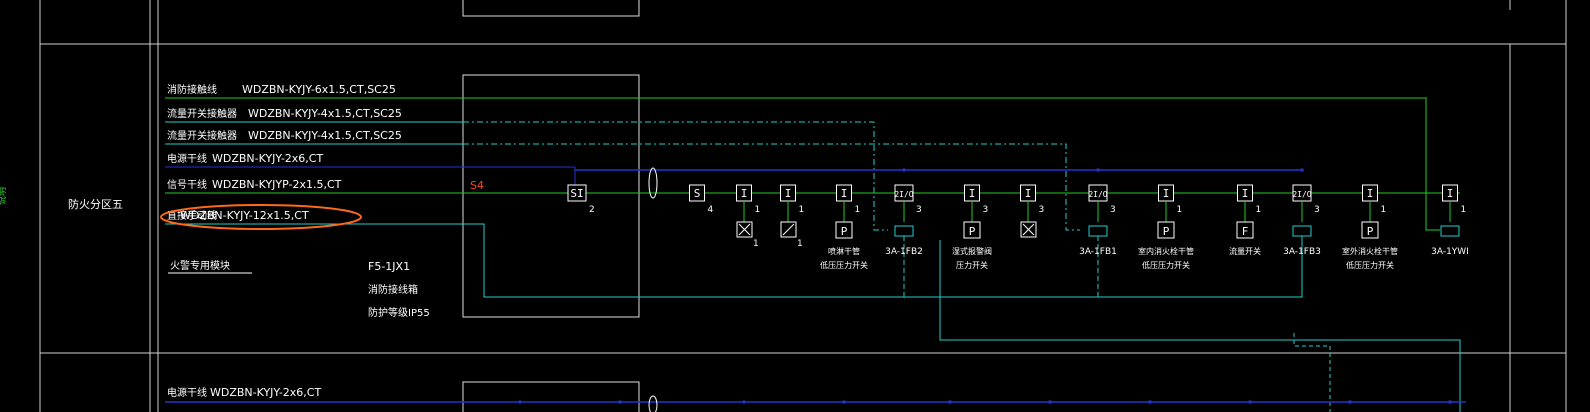 The image size is (1590, 412). What do you see at coordinates (551, 196) in the screenshot?
I see `junction-cabinet-box` at bounding box center [551, 196].